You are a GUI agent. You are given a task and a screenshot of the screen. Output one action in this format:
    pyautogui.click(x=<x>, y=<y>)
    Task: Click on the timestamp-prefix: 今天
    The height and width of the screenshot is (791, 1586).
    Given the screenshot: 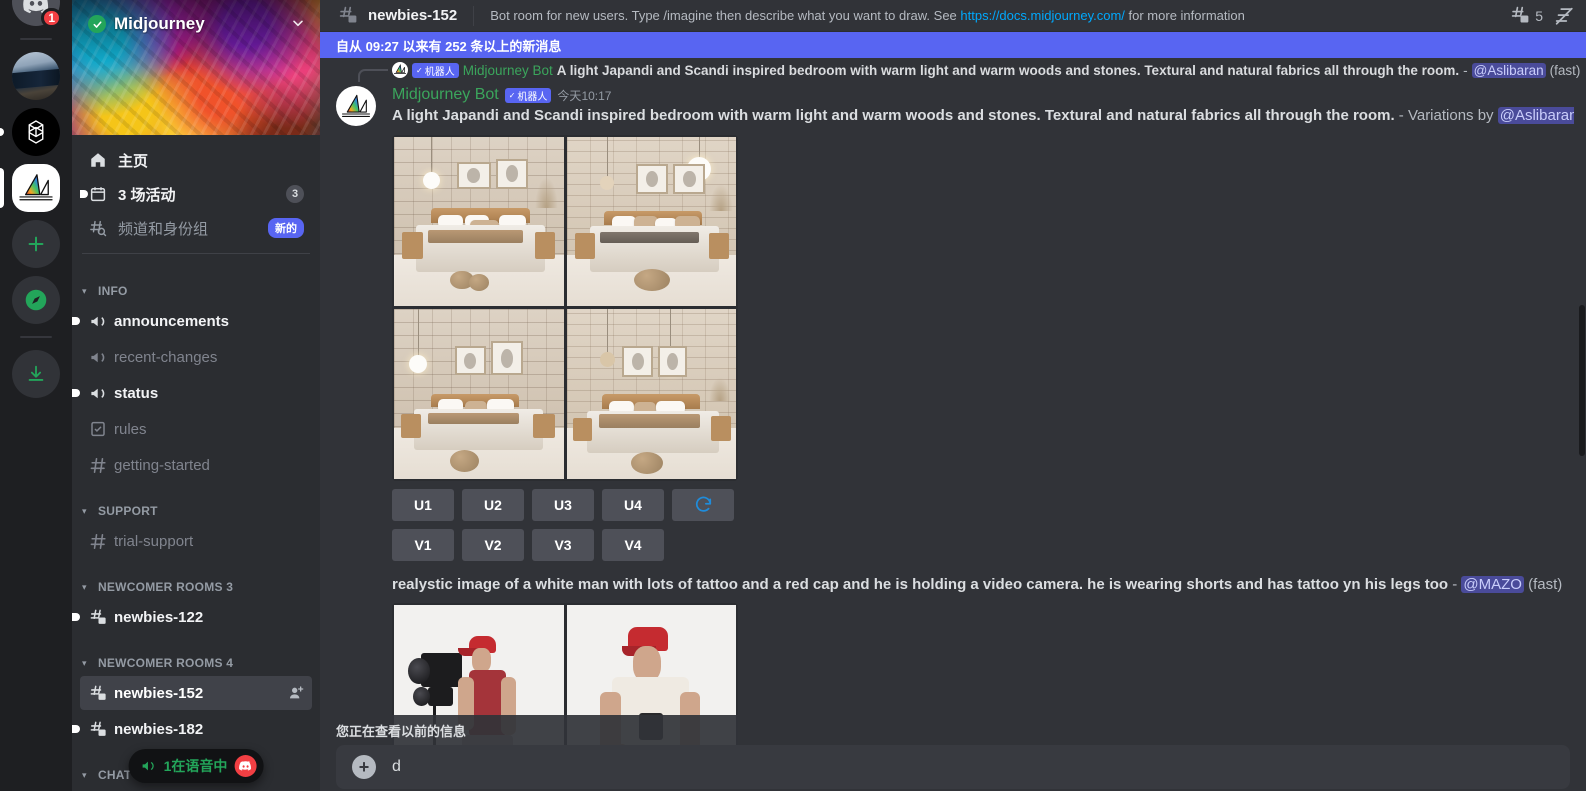 What is the action you would take?
    pyautogui.click(x=569, y=95)
    